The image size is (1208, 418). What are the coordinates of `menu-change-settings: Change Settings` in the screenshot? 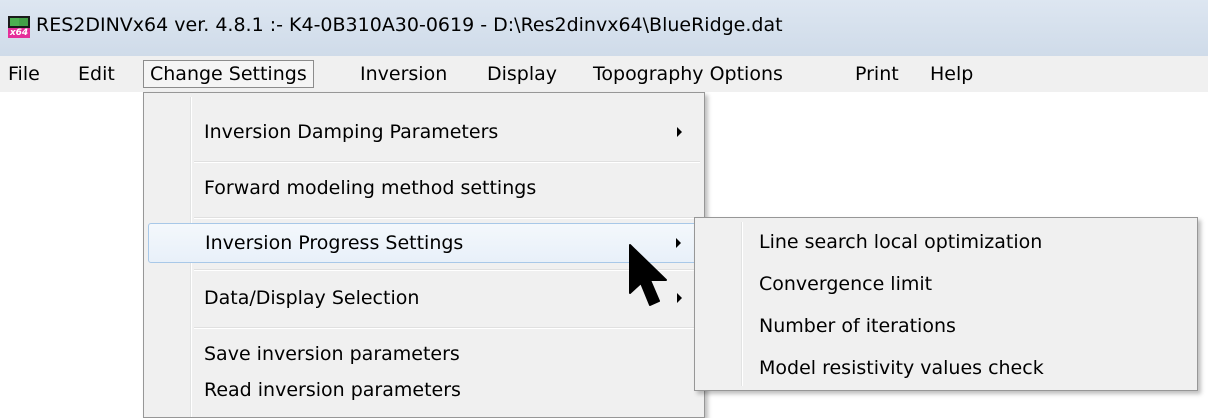 It's located at (228, 74).